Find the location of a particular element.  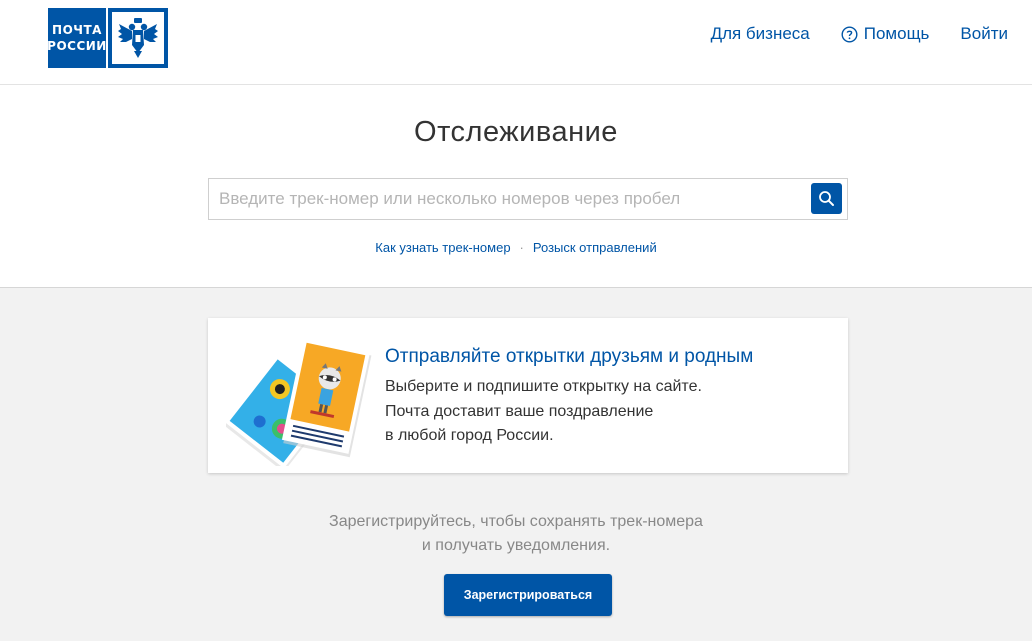

tracking-search-box is located at coordinates (528, 199).